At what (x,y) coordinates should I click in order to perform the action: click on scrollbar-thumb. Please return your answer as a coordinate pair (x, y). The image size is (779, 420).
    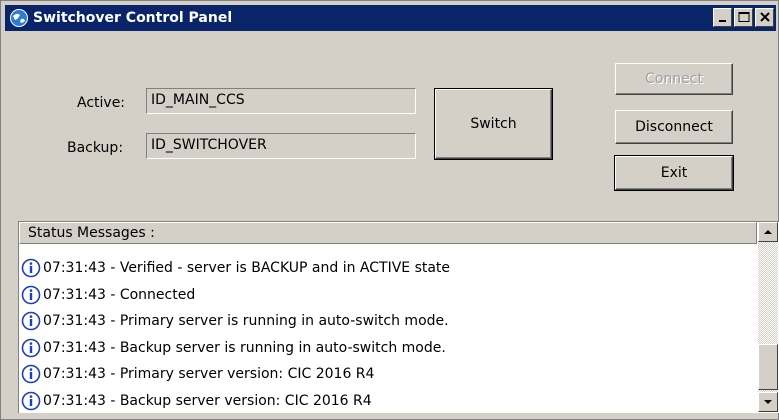
    Looking at the image, I should click on (768, 367).